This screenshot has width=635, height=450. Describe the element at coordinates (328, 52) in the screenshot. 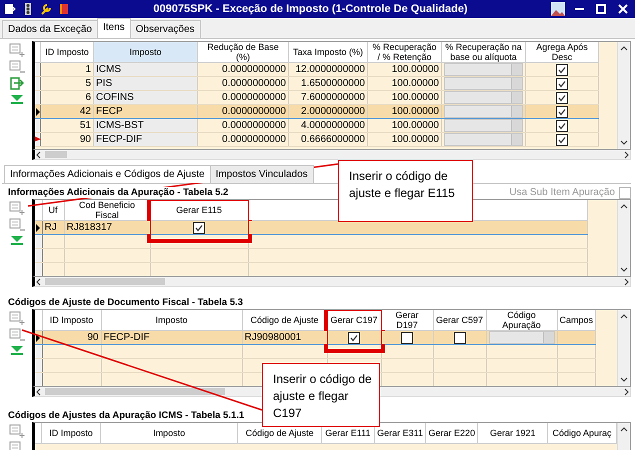

I see `column-header: Taxa Imposto (%)` at that location.